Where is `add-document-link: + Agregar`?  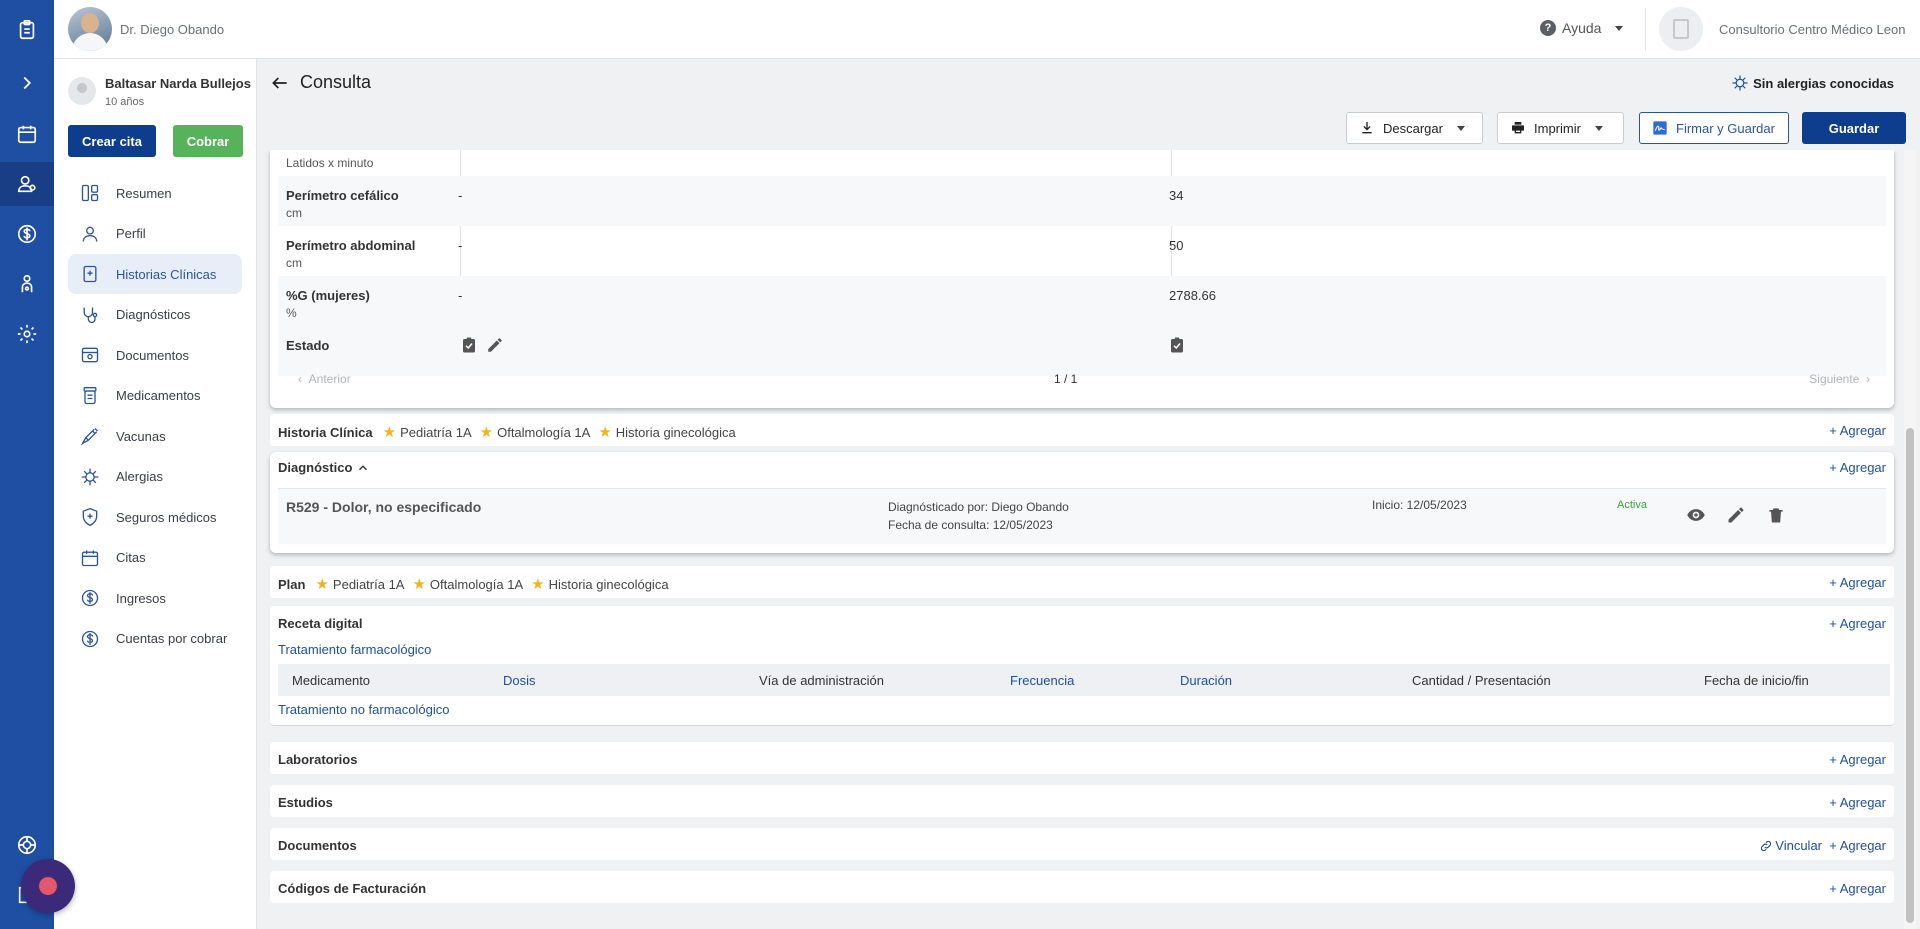 add-document-link: + Agregar is located at coordinates (1857, 845).